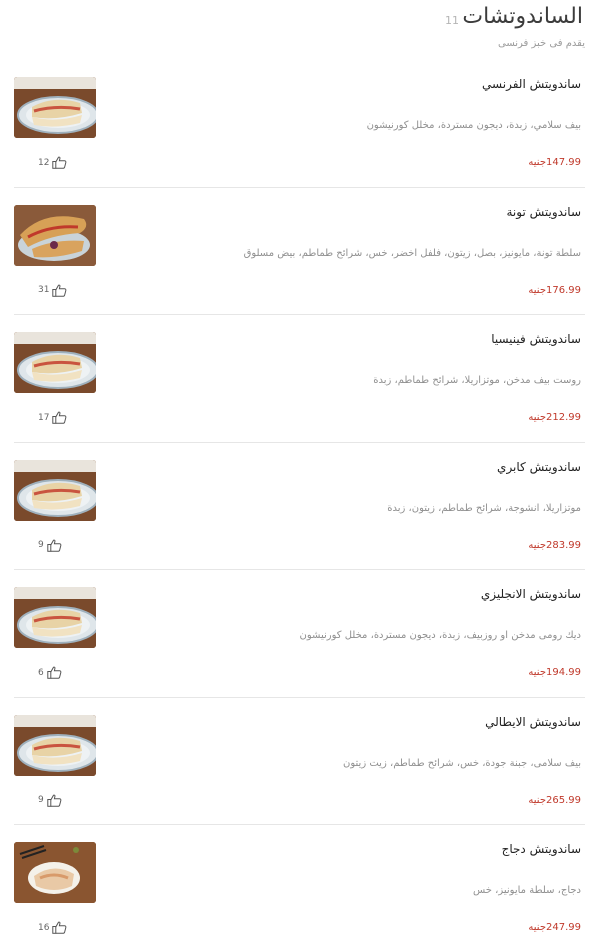 The height and width of the screenshot is (947, 599). I want to click on item-name: ساندويتش كابري, so click(539, 466).